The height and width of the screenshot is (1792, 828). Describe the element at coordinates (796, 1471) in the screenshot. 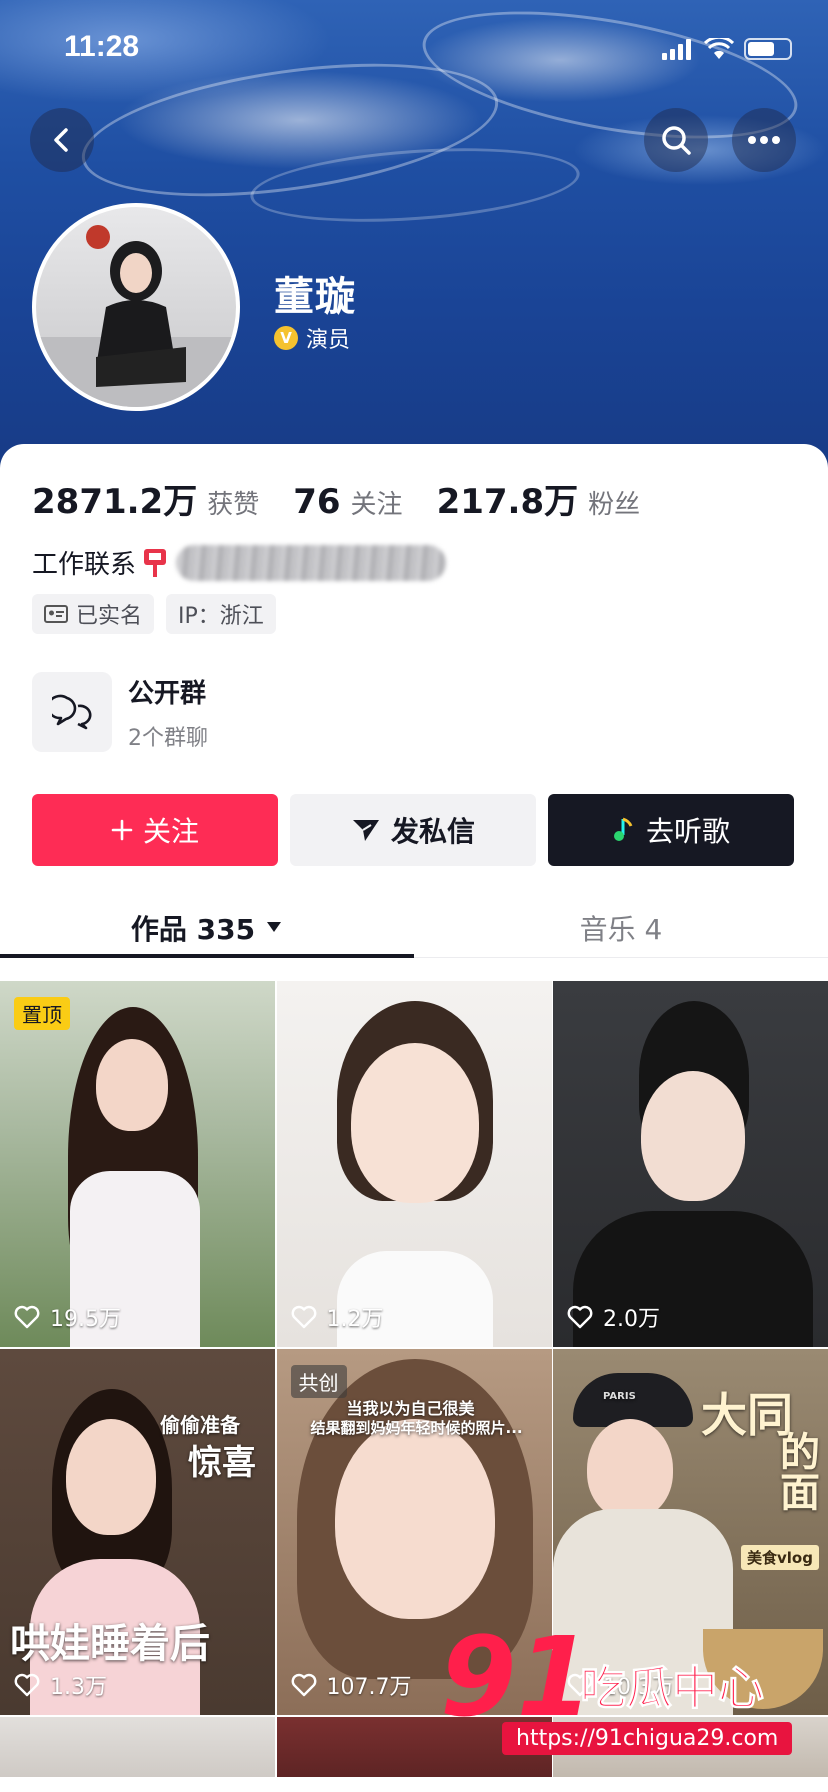

I see `video-caption: 的面` at that location.